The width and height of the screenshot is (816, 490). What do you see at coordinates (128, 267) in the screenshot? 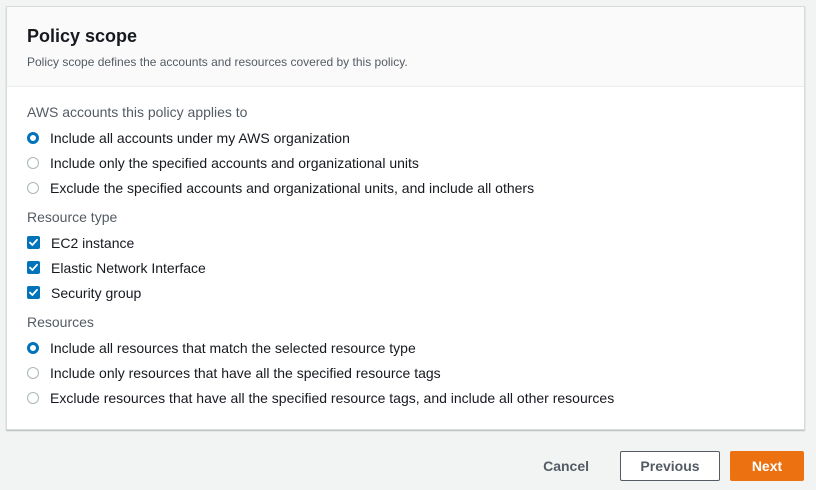
I see `option-label: Elastic Network Interface` at bounding box center [128, 267].